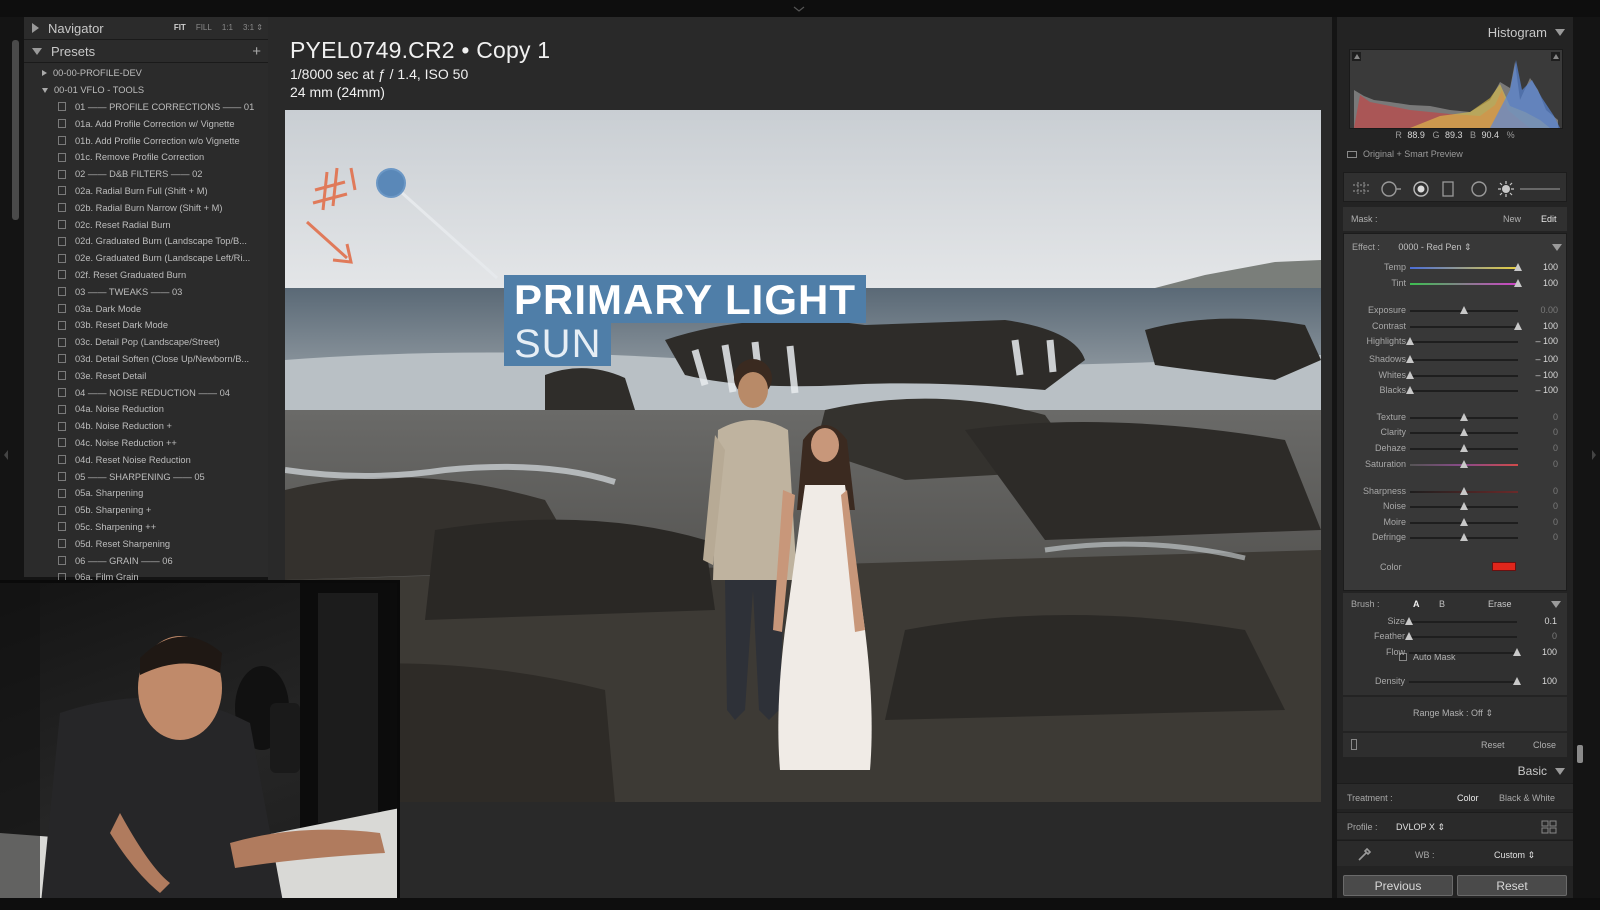 This screenshot has width=1600, height=910. Describe the element at coordinates (1398, 885) in the screenshot. I see `previous-button: Previous` at that location.